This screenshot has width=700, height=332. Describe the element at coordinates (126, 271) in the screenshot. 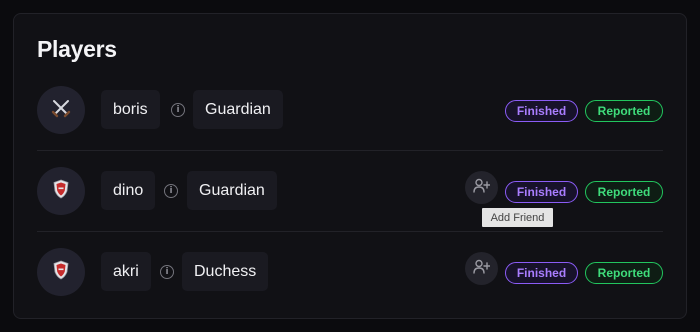

I see `player-name: akri` at that location.